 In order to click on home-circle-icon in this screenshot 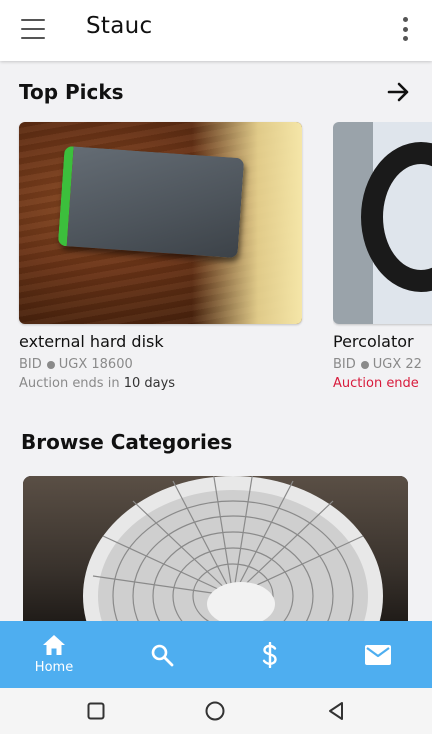, I will do `click(215, 711)`.